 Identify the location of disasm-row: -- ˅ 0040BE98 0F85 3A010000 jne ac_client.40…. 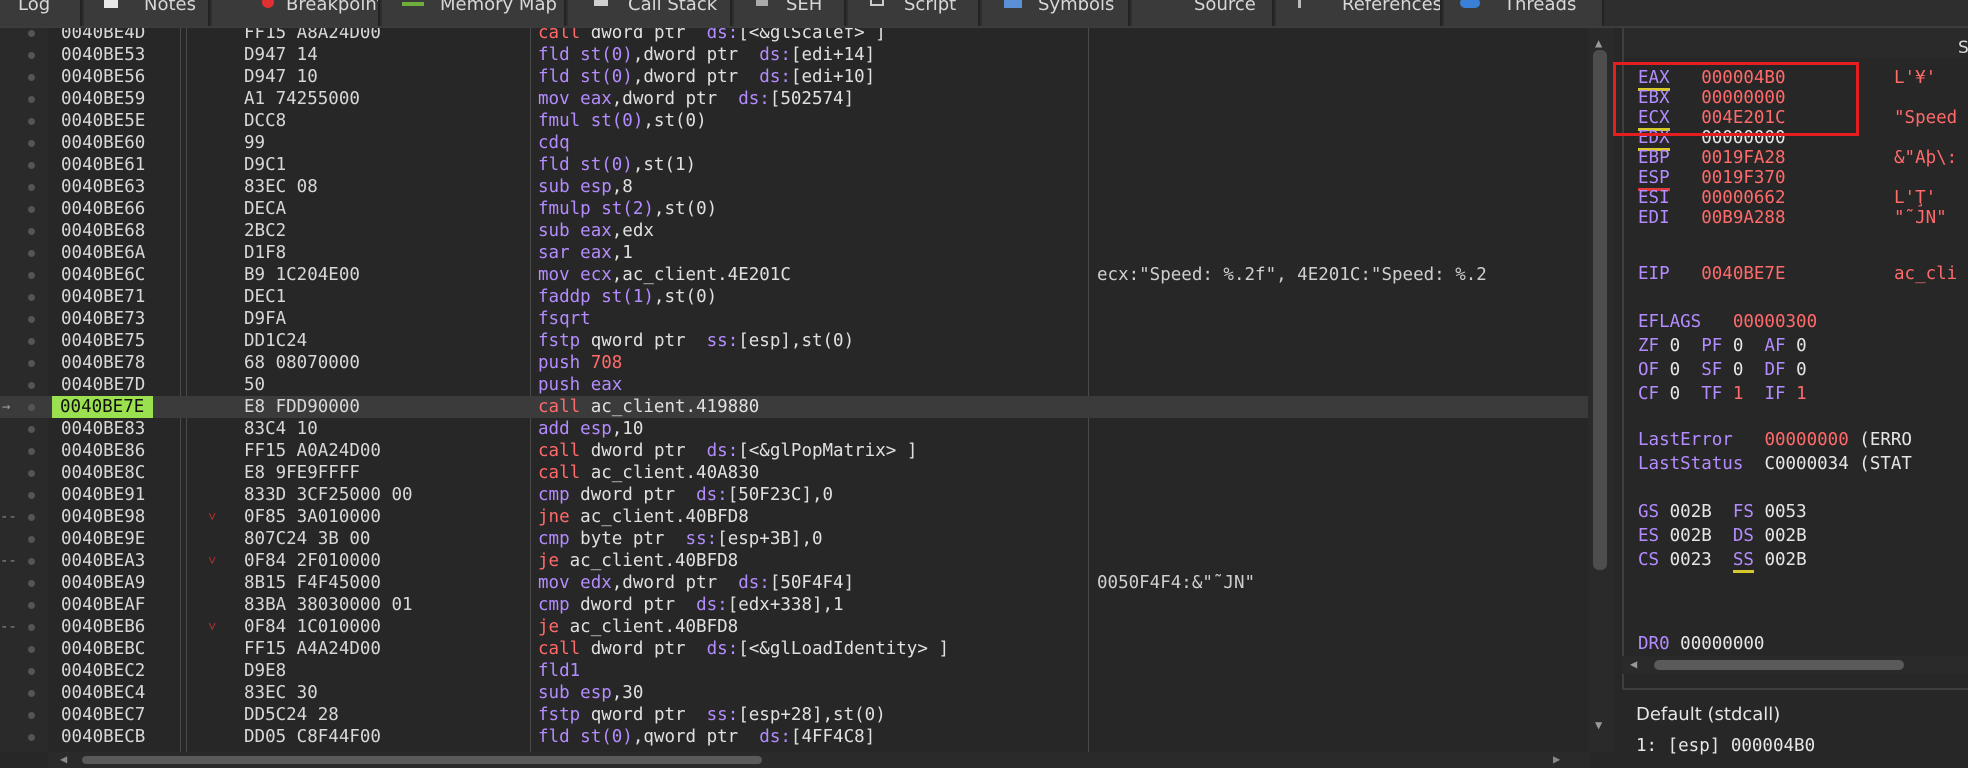
(795, 517).